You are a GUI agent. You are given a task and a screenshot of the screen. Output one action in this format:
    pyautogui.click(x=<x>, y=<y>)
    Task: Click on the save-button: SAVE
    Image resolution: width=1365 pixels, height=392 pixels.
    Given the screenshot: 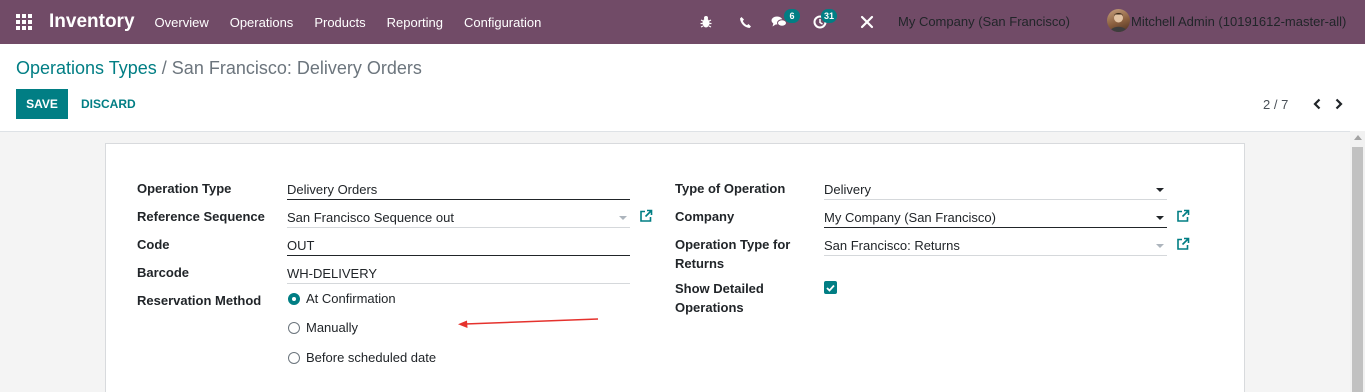 What is the action you would take?
    pyautogui.click(x=42, y=104)
    